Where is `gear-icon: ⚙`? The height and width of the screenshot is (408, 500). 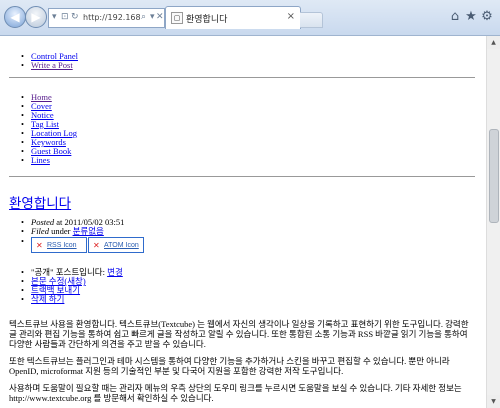 gear-icon: ⚙ is located at coordinates (487, 17).